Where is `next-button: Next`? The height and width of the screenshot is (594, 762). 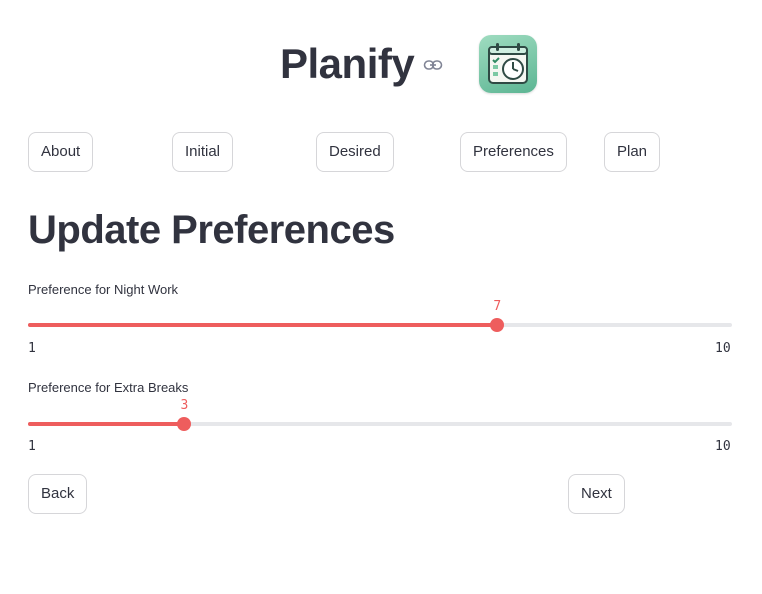 next-button: Next is located at coordinates (596, 494).